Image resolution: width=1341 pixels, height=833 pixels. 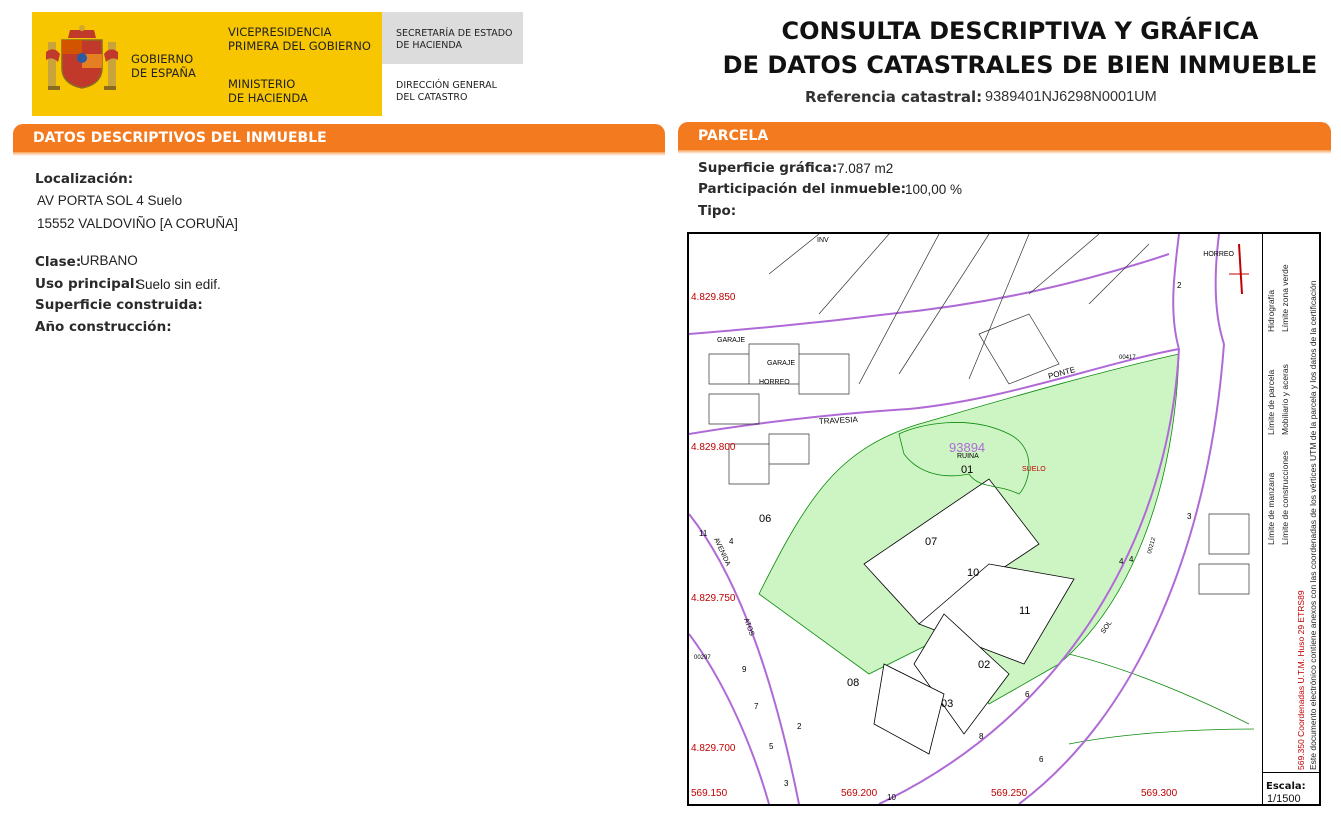 I want to click on anio-construccion-label: Año construcción:, so click(x=103, y=327).